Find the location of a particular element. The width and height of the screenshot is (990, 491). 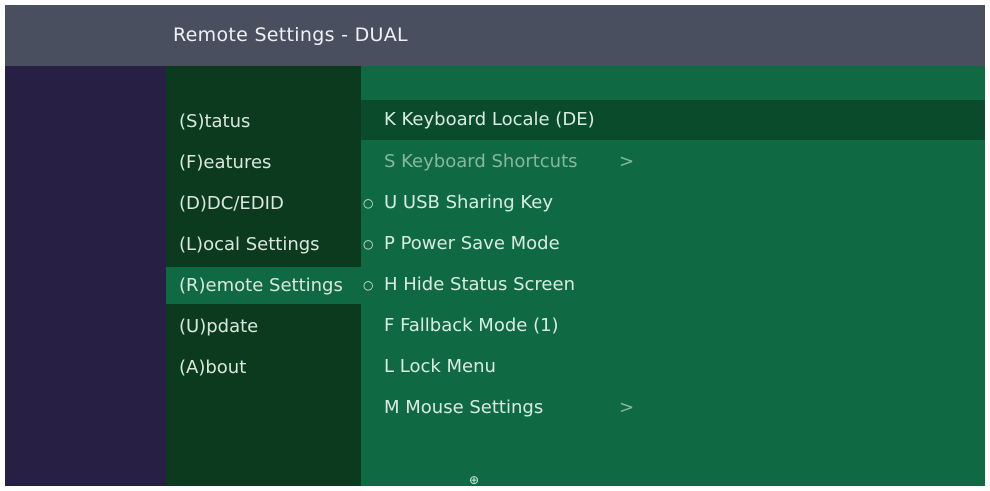

option-usb-sharing-key: ○ U USB Sharing Key is located at coordinates (673, 203).